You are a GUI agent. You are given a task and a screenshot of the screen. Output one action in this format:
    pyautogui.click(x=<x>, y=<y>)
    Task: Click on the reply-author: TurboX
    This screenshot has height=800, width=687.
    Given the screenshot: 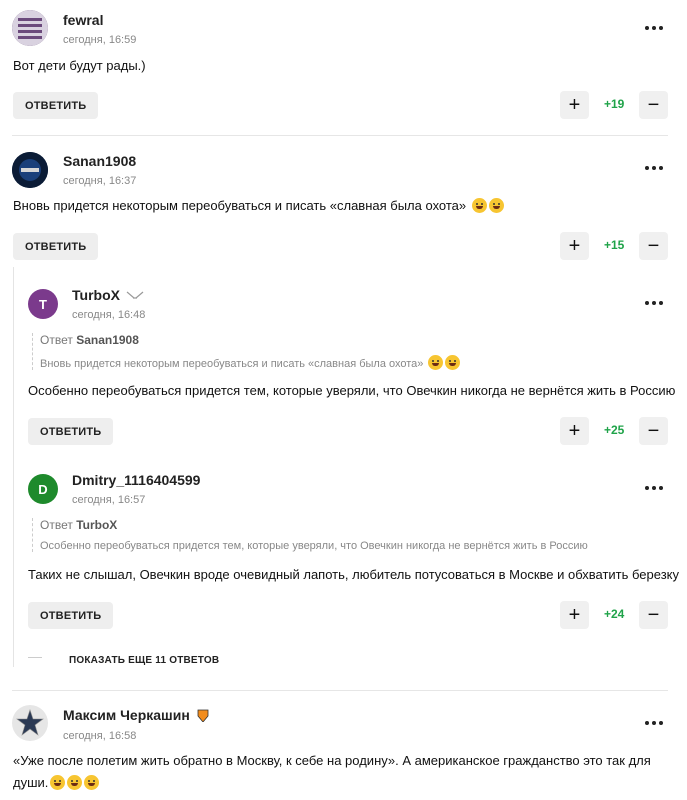 What is the action you would take?
    pyautogui.click(x=108, y=295)
    